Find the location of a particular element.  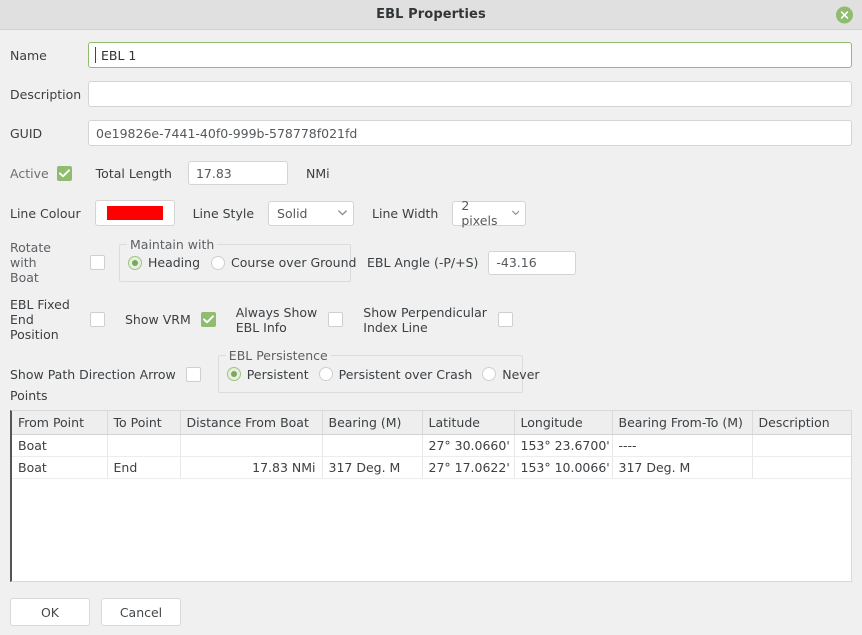

maintain-with-title: Maintain with is located at coordinates (172, 244).